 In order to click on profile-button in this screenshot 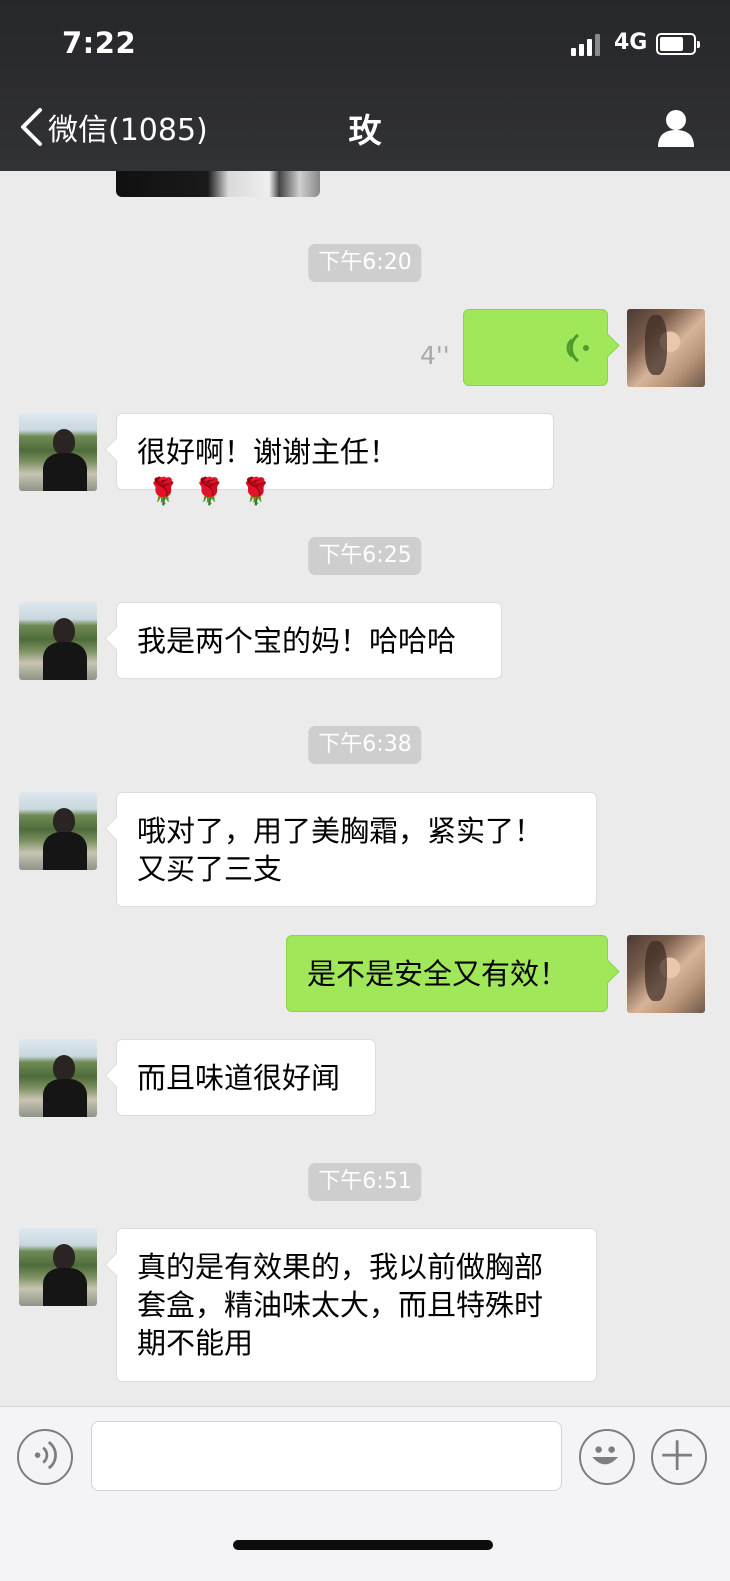, I will do `click(676, 128)`.